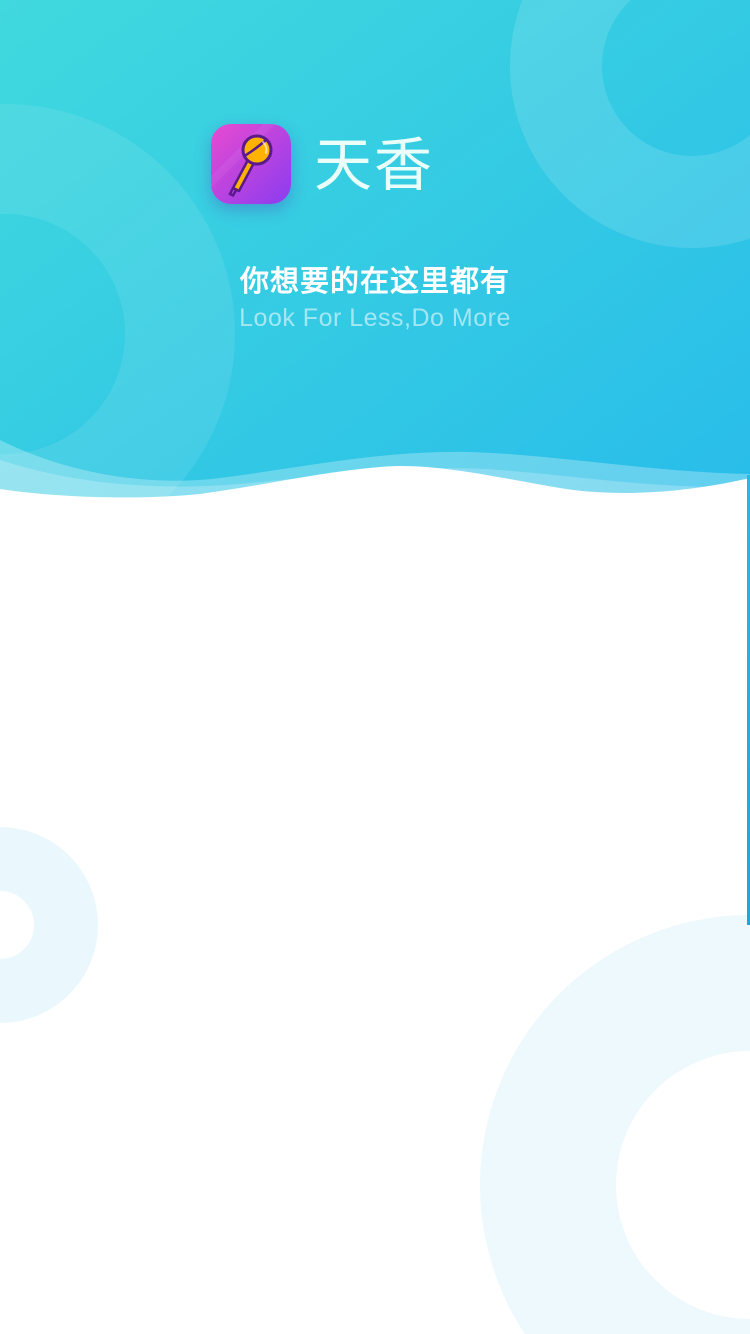  What do you see at coordinates (375, 318) in the screenshot?
I see `slogan-secondary: Look For Less,Do More` at bounding box center [375, 318].